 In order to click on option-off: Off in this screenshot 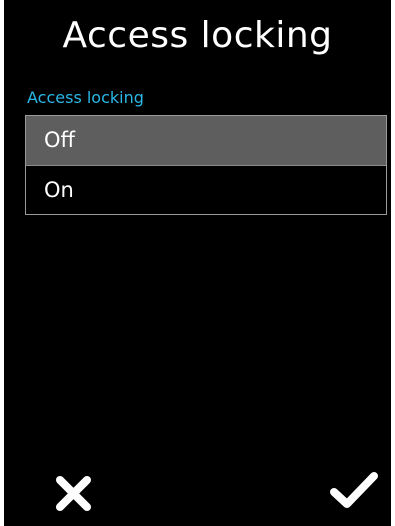, I will do `click(206, 140)`.